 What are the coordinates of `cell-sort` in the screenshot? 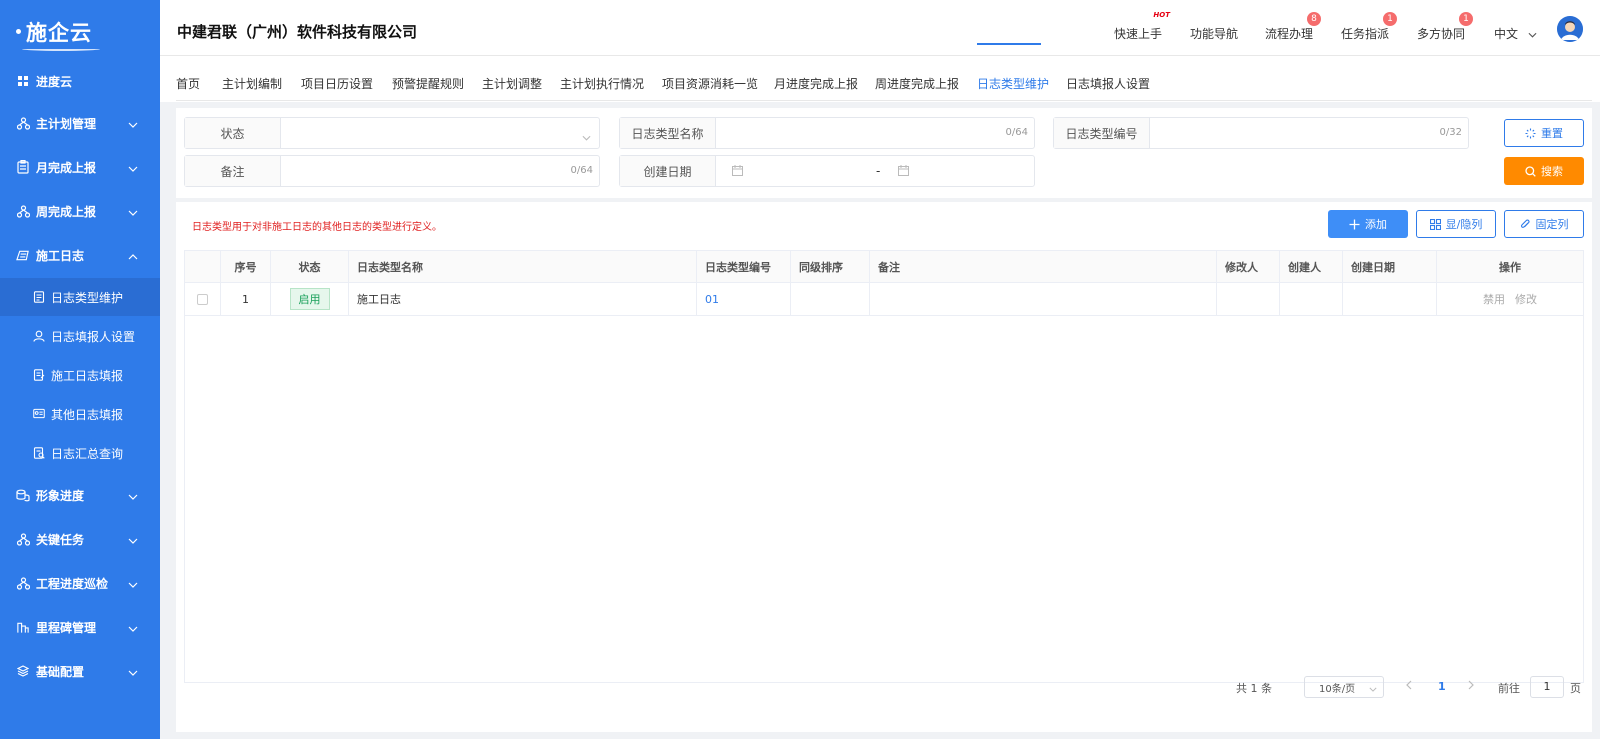 It's located at (830, 299).